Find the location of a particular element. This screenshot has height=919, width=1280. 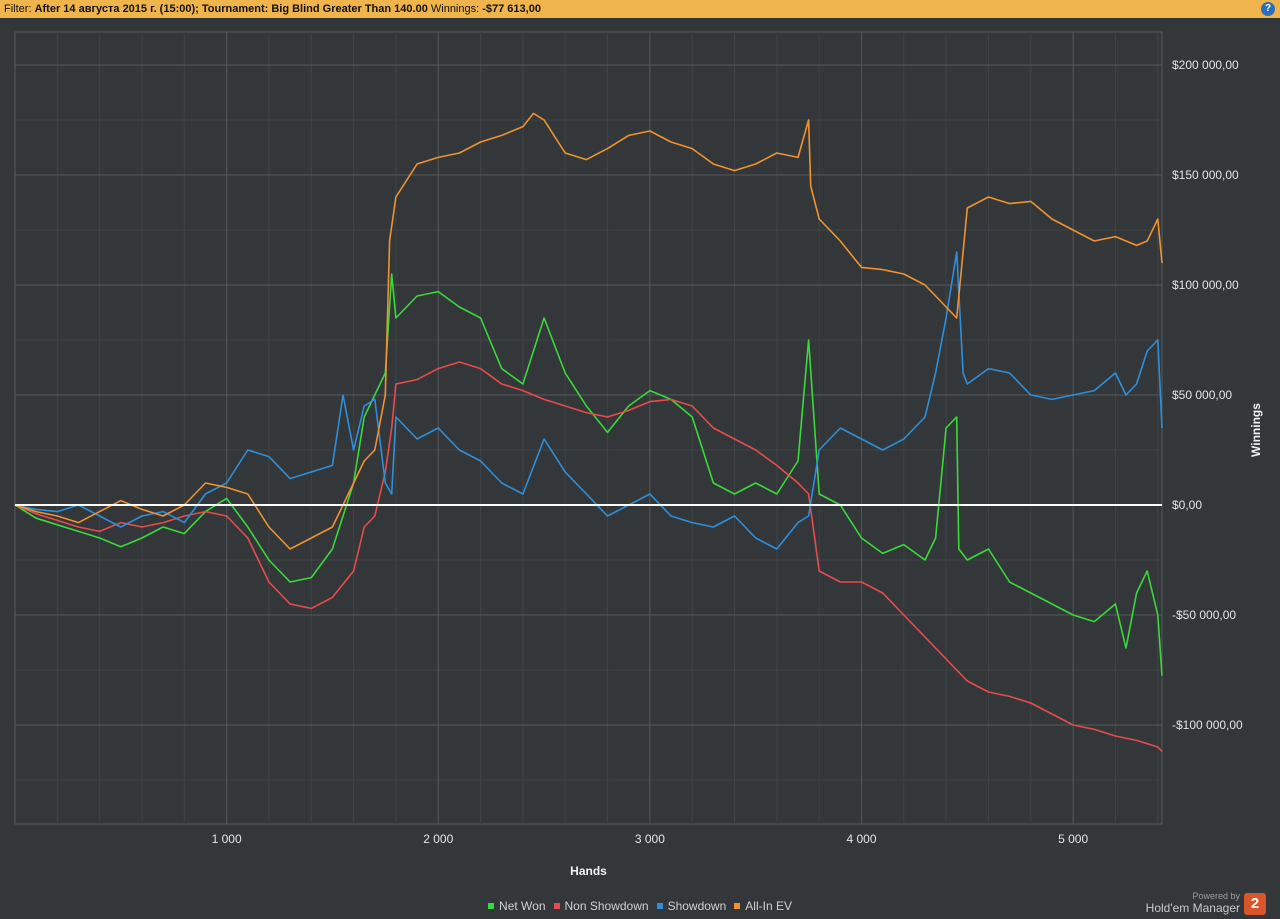

filter-label: Filter: is located at coordinates (18, 9).